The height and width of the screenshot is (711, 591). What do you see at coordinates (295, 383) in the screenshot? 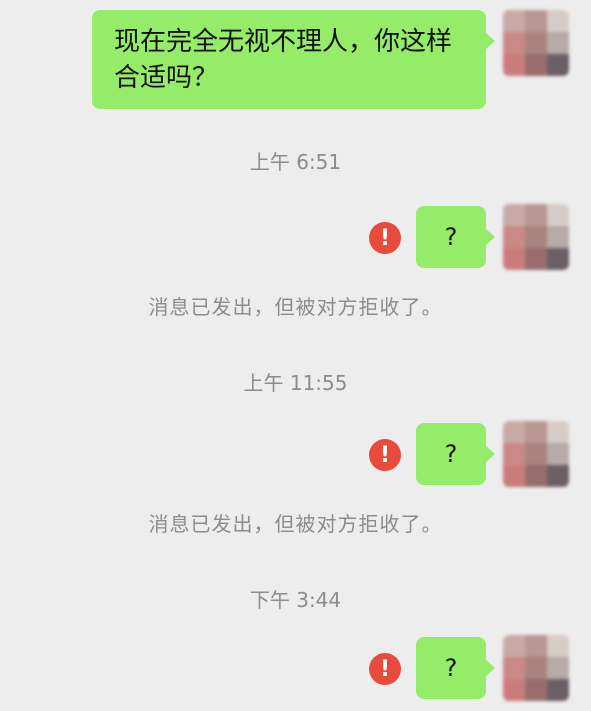
I see `timestamp: 上午 11:55` at bounding box center [295, 383].